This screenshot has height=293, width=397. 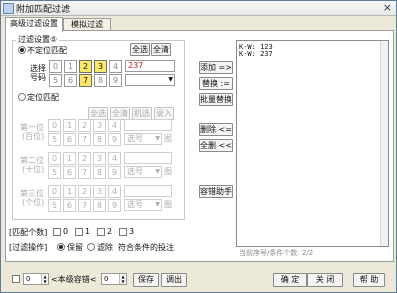 What do you see at coordinates (38, 39) in the screenshot?
I see `filter-settings-title: 过滤设置⑤` at bounding box center [38, 39].